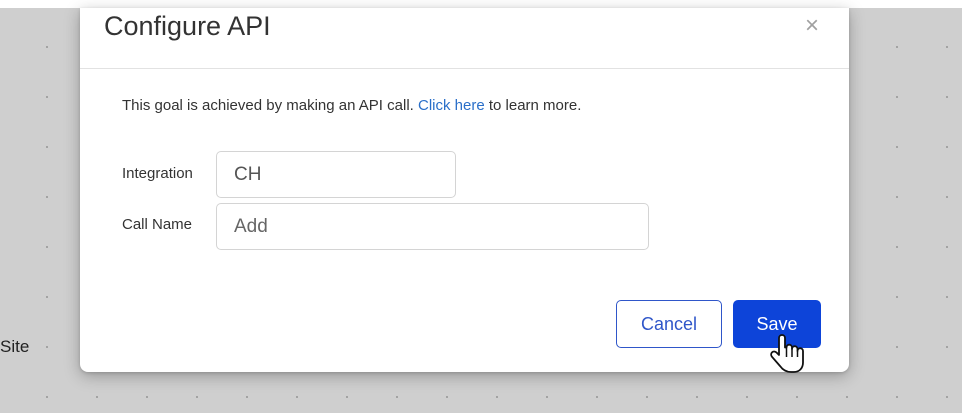 This screenshot has width=962, height=413. I want to click on call-name-label: Call Name, so click(157, 224).